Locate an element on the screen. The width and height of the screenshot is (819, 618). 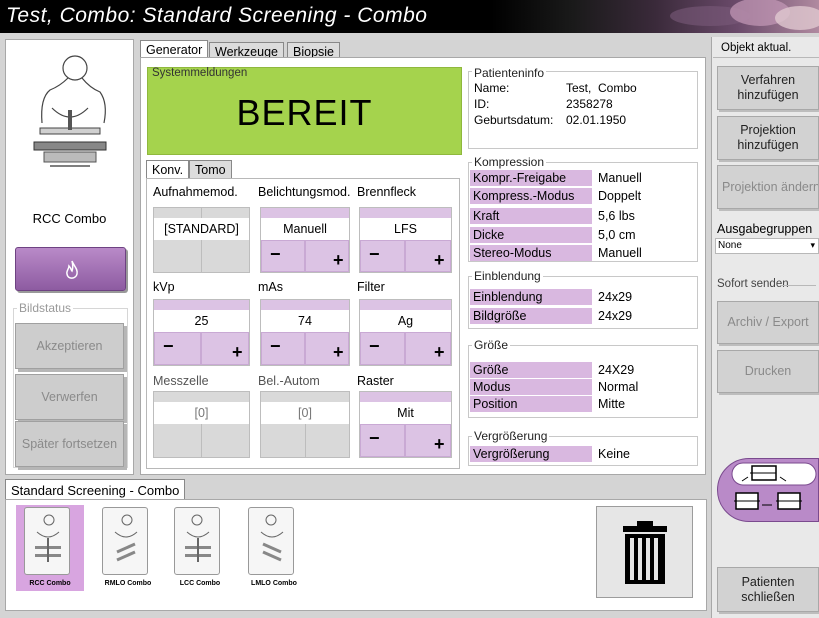
patient-id-label: ID: is located at coordinates (482, 104).